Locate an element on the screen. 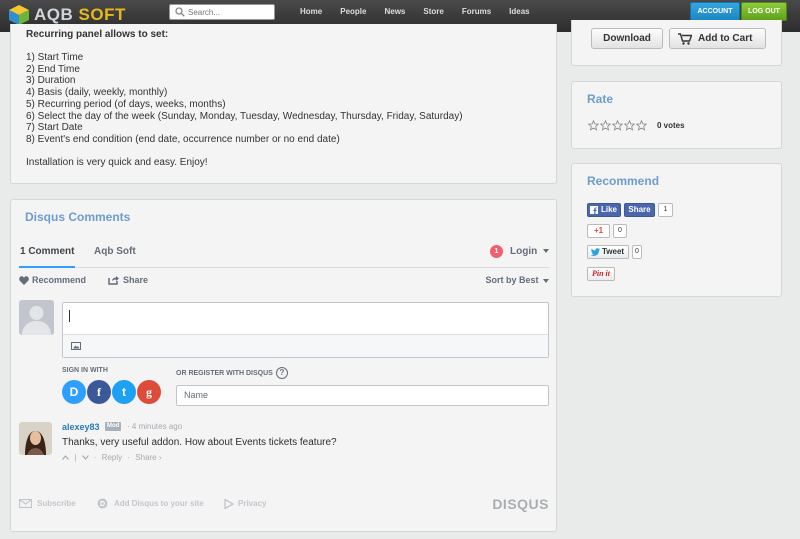  add-disqus-link: D Add Disqus to your site is located at coordinates (150, 503).